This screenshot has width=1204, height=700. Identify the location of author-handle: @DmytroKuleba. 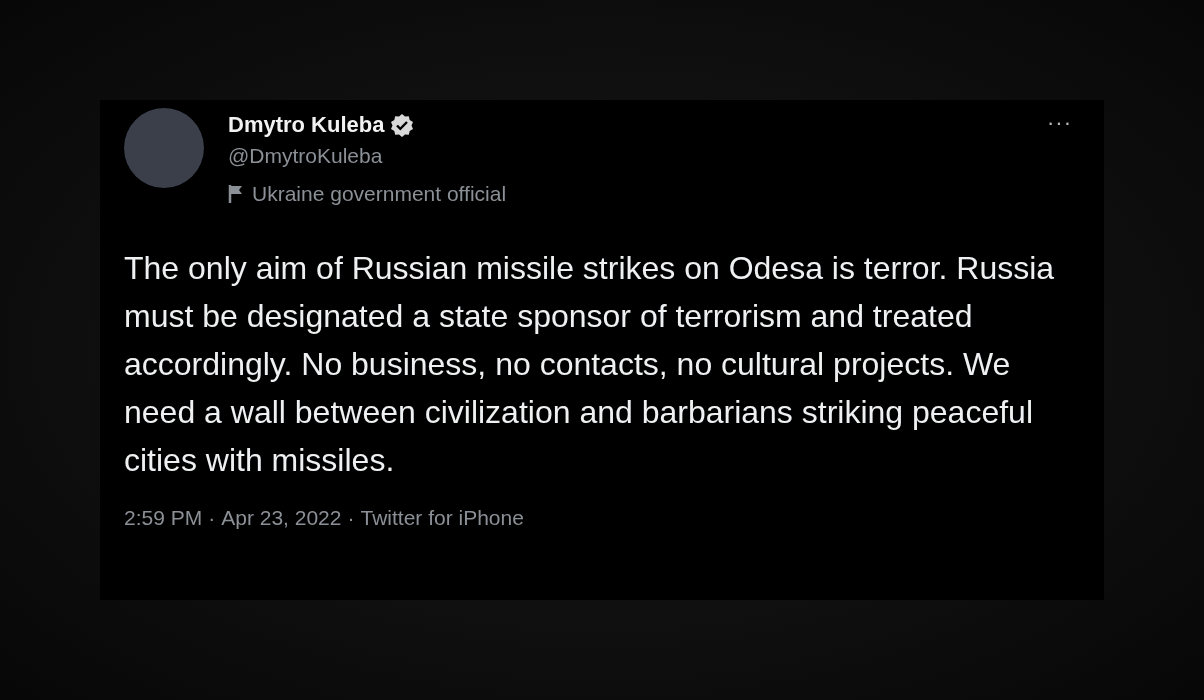
(625, 156).